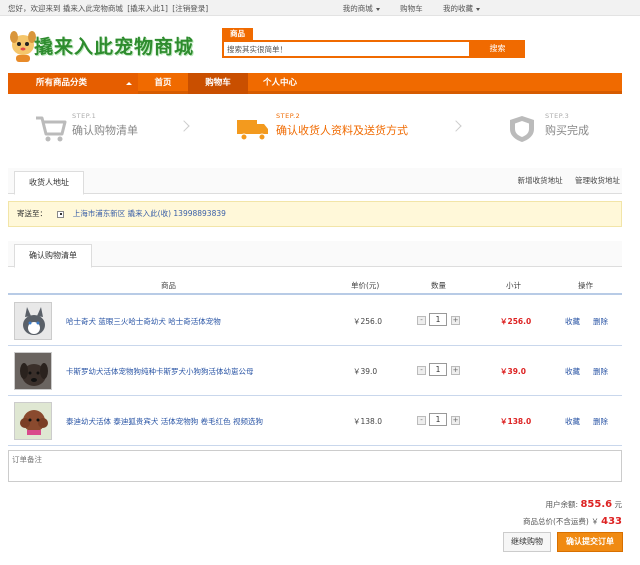 The width and height of the screenshot is (640, 565). Describe the element at coordinates (147, 8) in the screenshot. I see `user-link: [撬来入此1]` at that location.